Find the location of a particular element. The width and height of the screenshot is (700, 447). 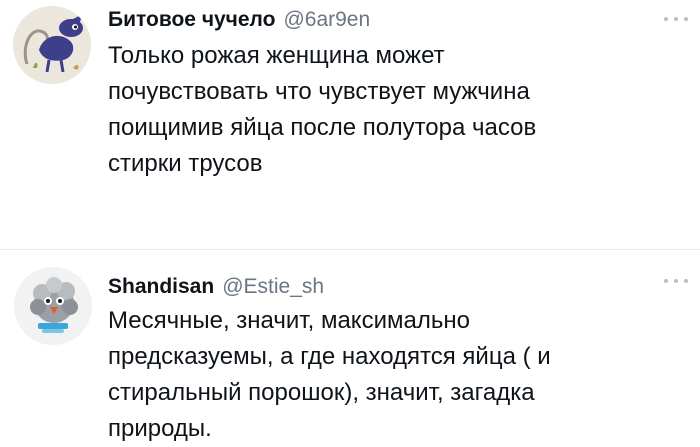

tweet-text-line: природы. is located at coordinates (160, 428).